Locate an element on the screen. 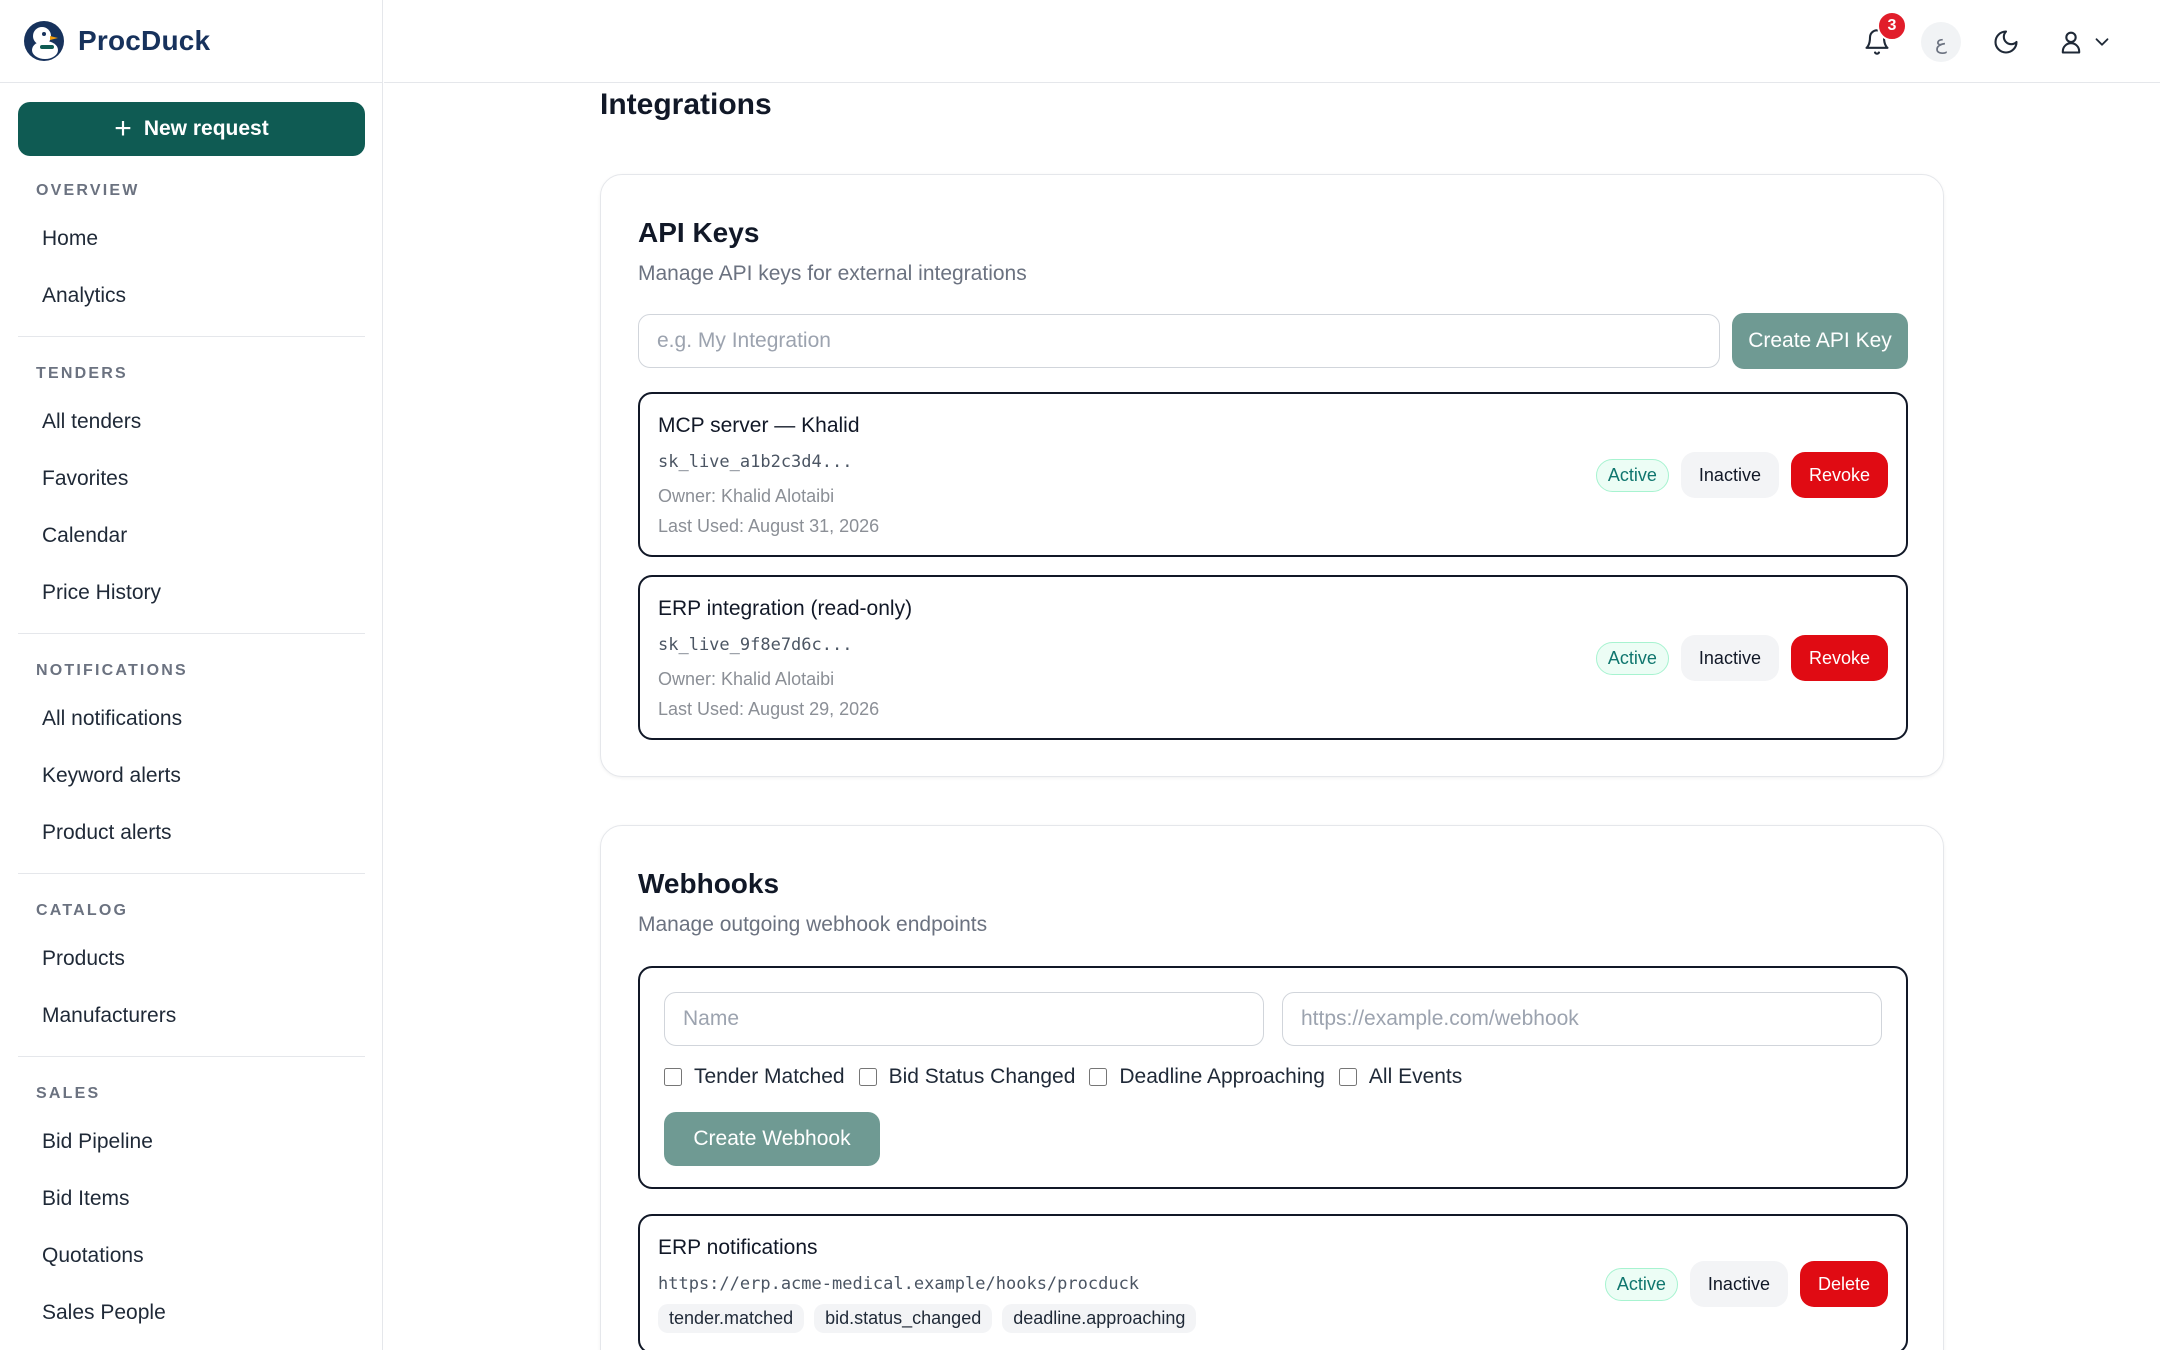 This screenshot has height=1350, width=2160. sidebar-item-product-alerts: Product alerts is located at coordinates (191, 832).